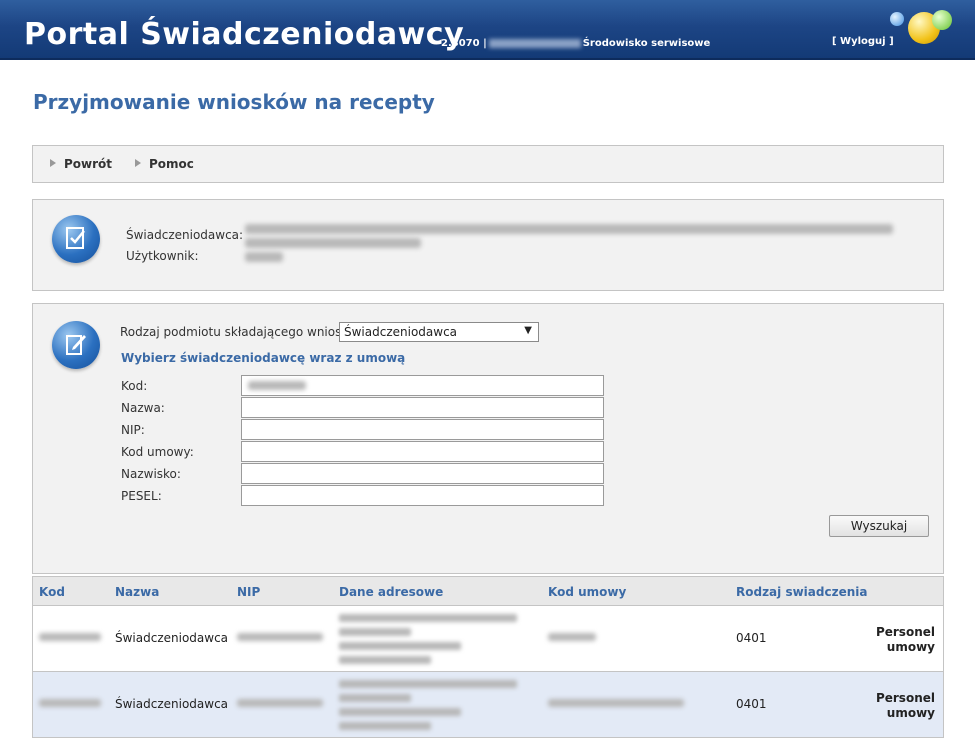 The image size is (975, 738). I want to click on entity-type-label: Rodzaj podmiotu składającego wniosek:, so click(240, 332).